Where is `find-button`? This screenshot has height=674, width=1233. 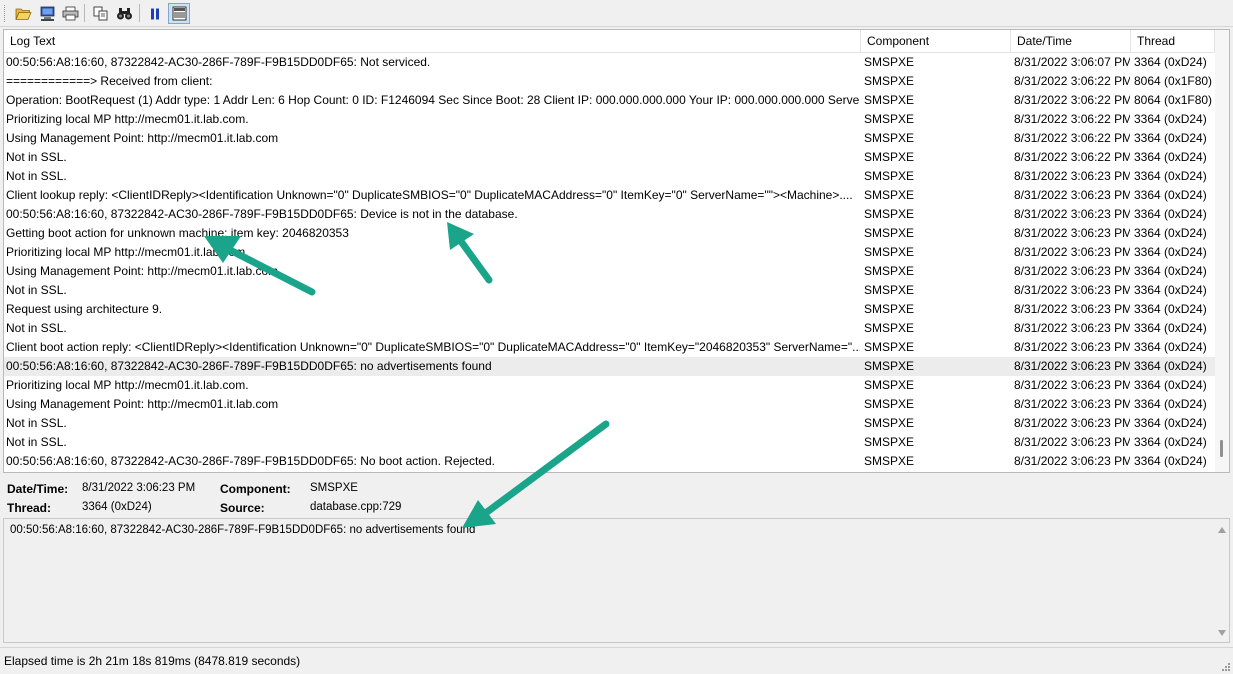
find-button is located at coordinates (124, 13).